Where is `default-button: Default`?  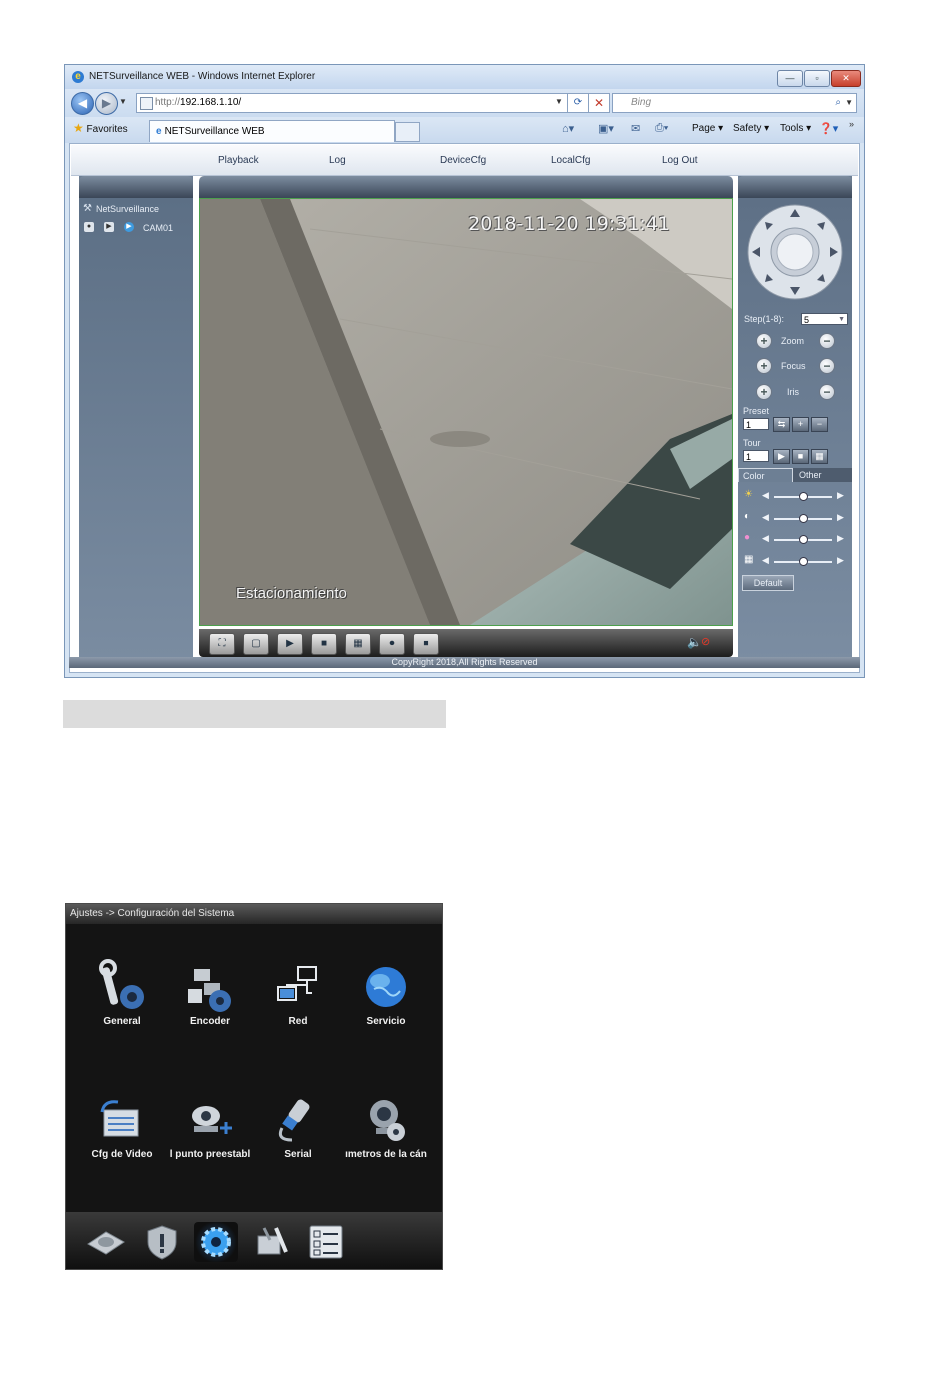 default-button: Default is located at coordinates (768, 583).